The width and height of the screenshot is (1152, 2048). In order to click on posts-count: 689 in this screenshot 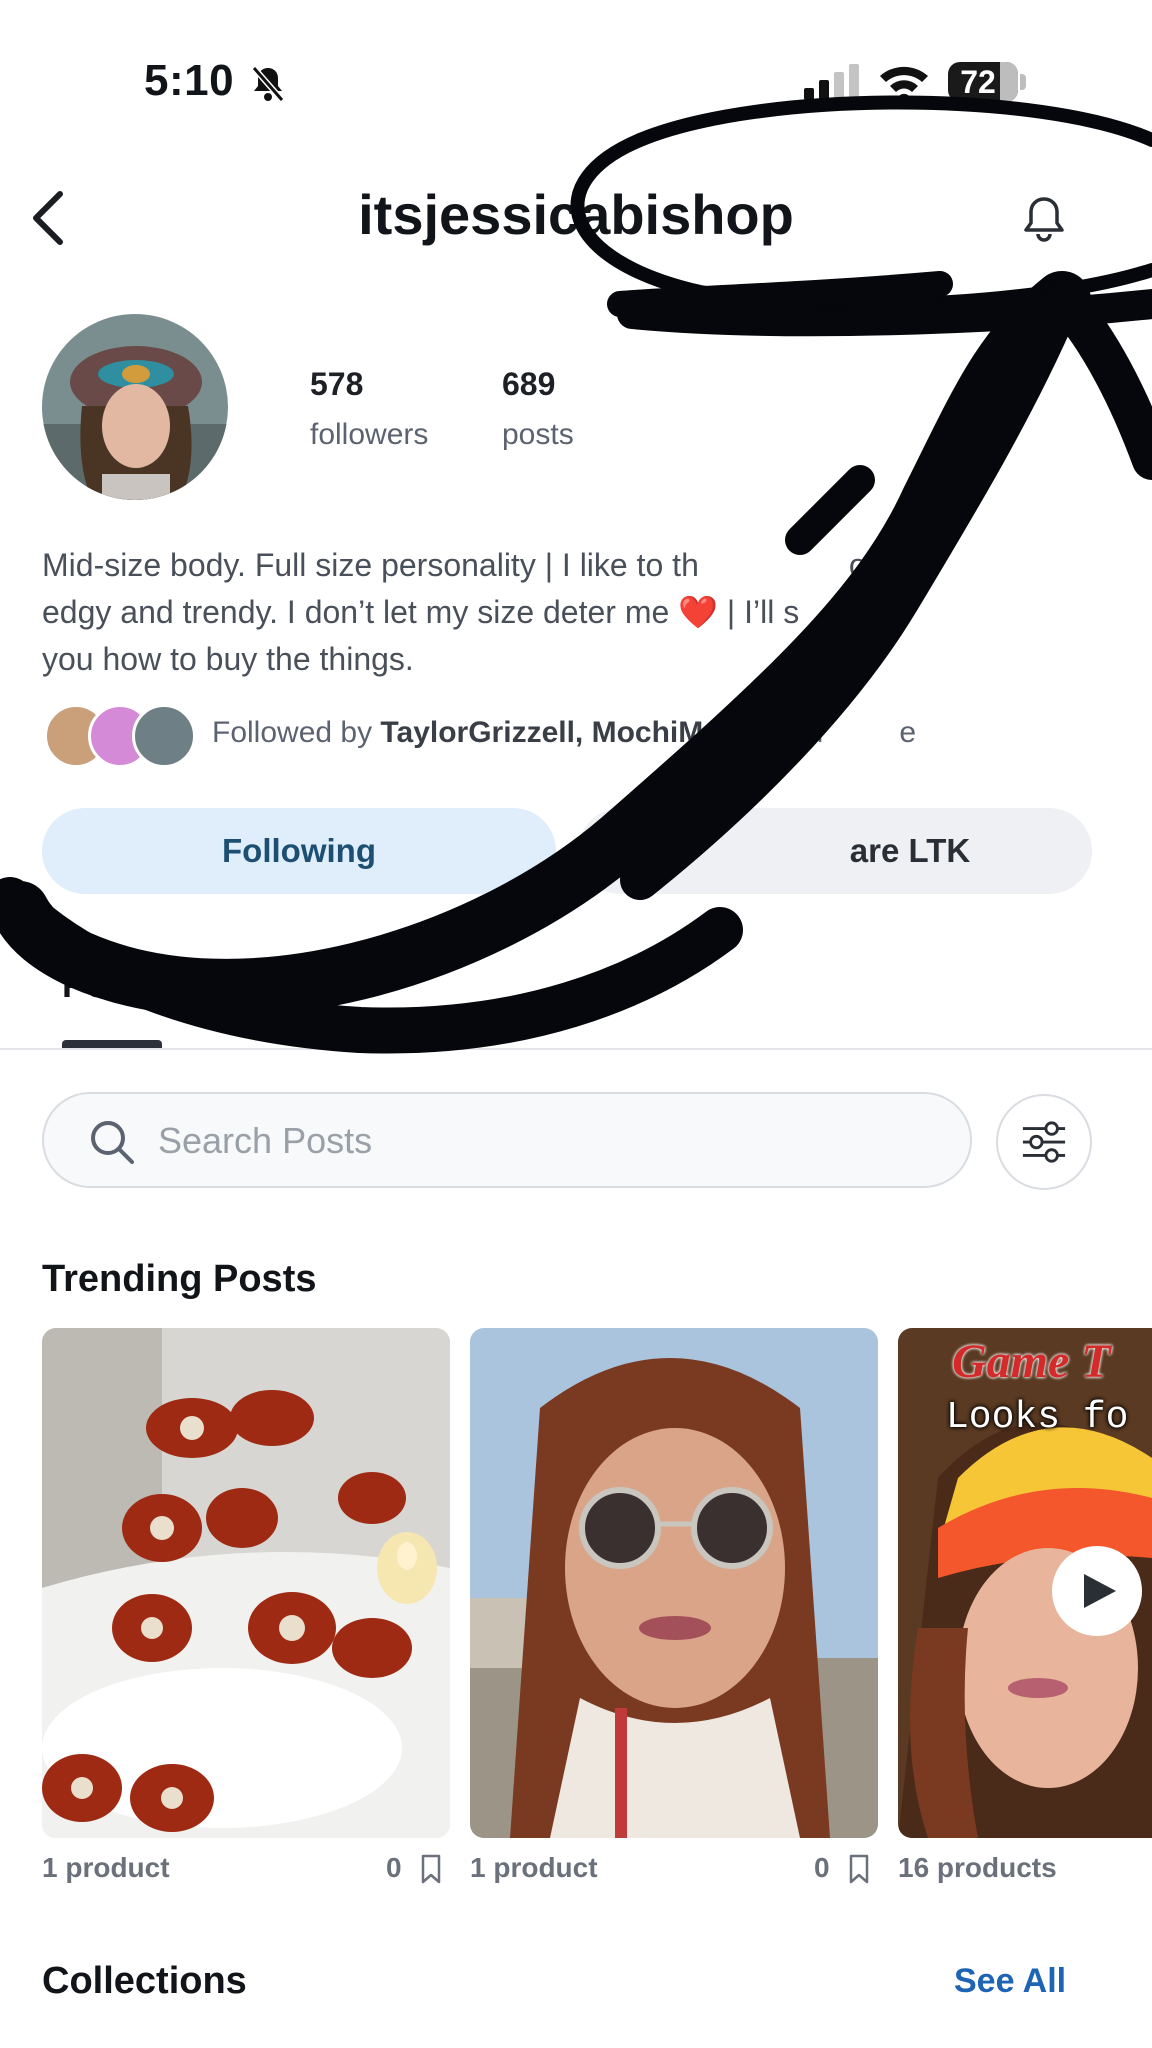, I will do `click(528, 384)`.